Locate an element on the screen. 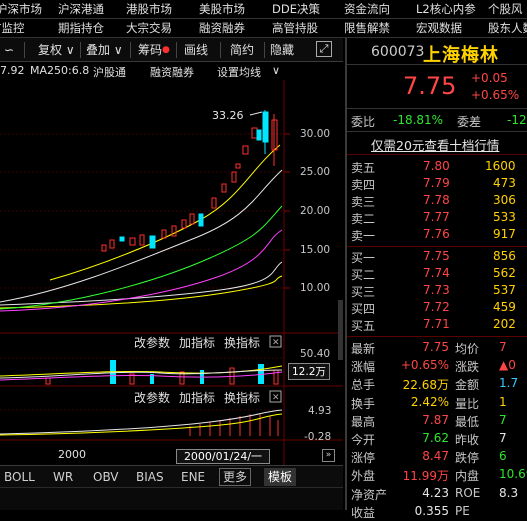 The height and width of the screenshot is (521, 527). menu-monitor: 市监控 is located at coordinates (12, 28).